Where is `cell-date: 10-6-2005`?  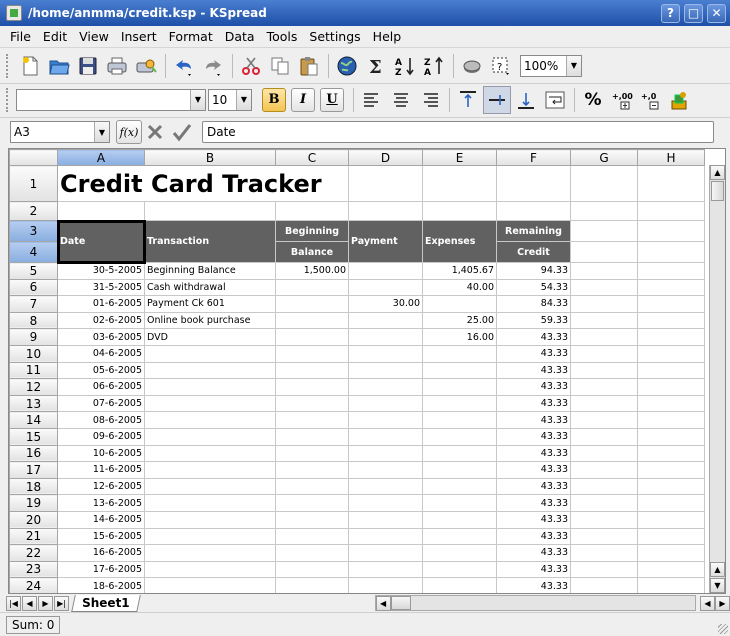 cell-date: 10-6-2005 is located at coordinates (101, 453).